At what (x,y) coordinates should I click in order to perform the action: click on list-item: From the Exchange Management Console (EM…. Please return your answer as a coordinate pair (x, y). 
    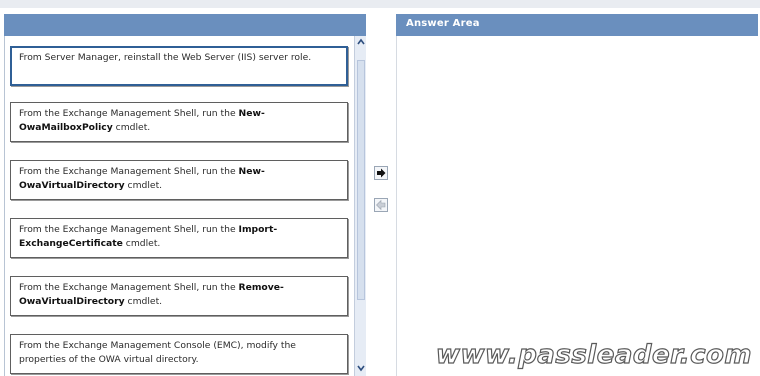
    Looking at the image, I should click on (179, 354).